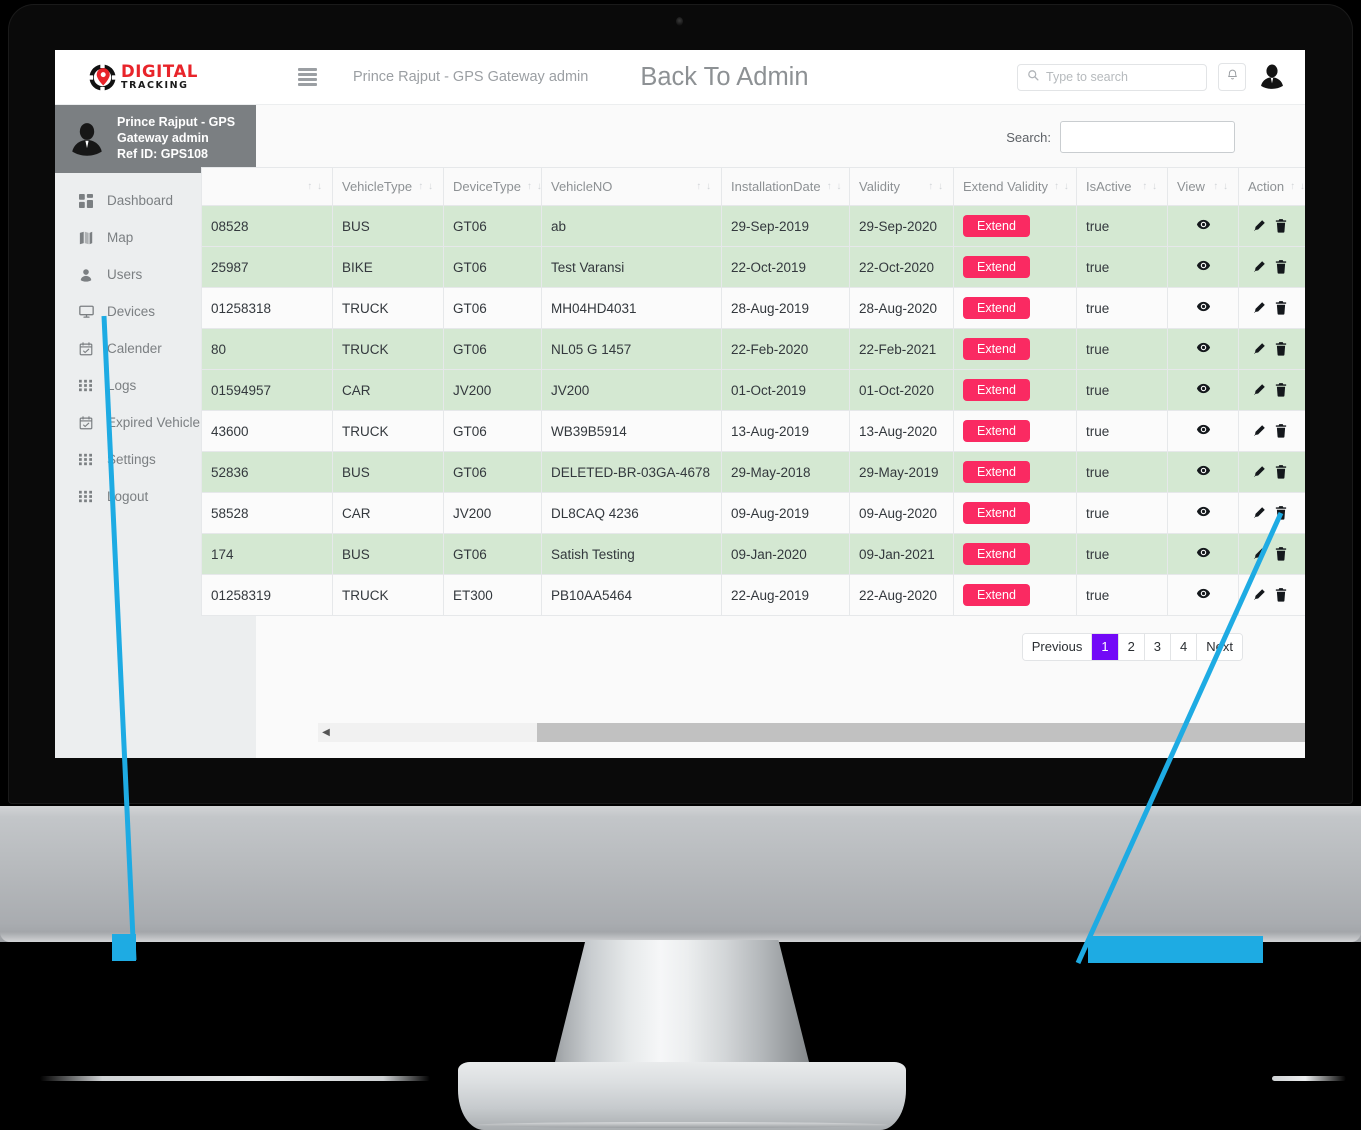  I want to click on scroll-left-arrow-icon: ◀, so click(326, 732).